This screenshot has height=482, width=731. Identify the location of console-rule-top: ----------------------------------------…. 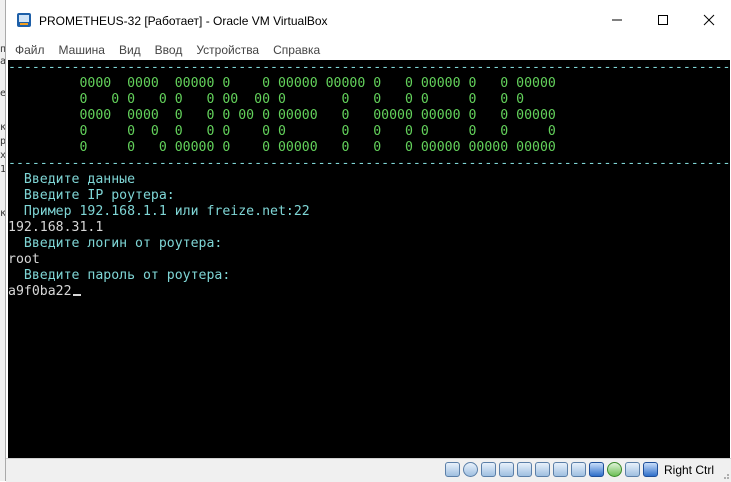
(369, 67).